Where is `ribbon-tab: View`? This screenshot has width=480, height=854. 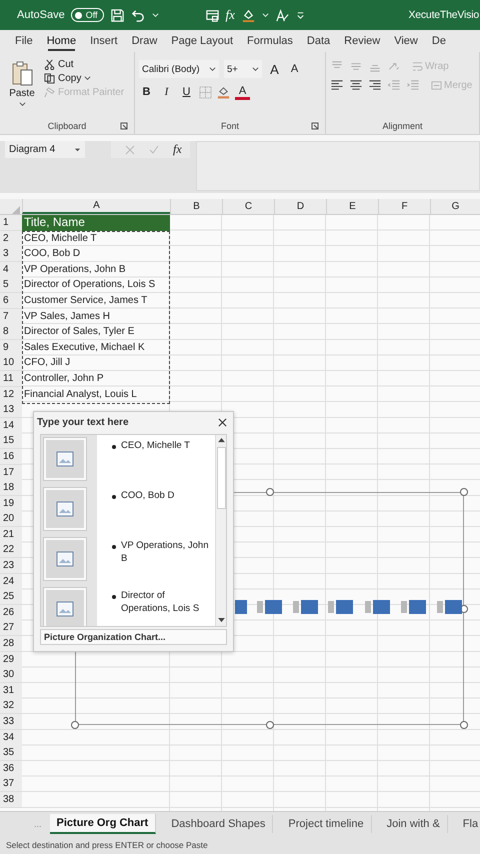
ribbon-tab: View is located at coordinates (406, 41).